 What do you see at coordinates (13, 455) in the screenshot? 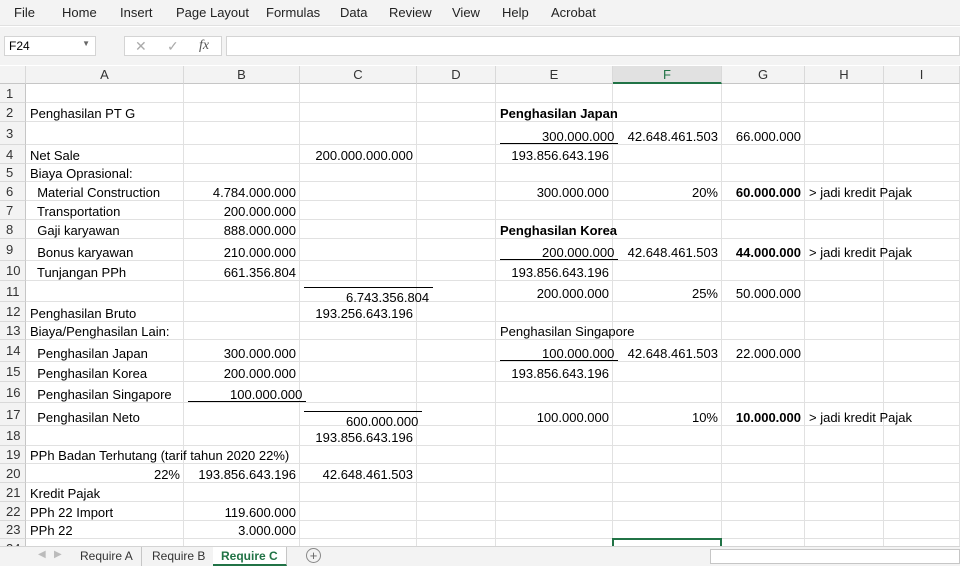
I see `row-header-19: 19` at bounding box center [13, 455].